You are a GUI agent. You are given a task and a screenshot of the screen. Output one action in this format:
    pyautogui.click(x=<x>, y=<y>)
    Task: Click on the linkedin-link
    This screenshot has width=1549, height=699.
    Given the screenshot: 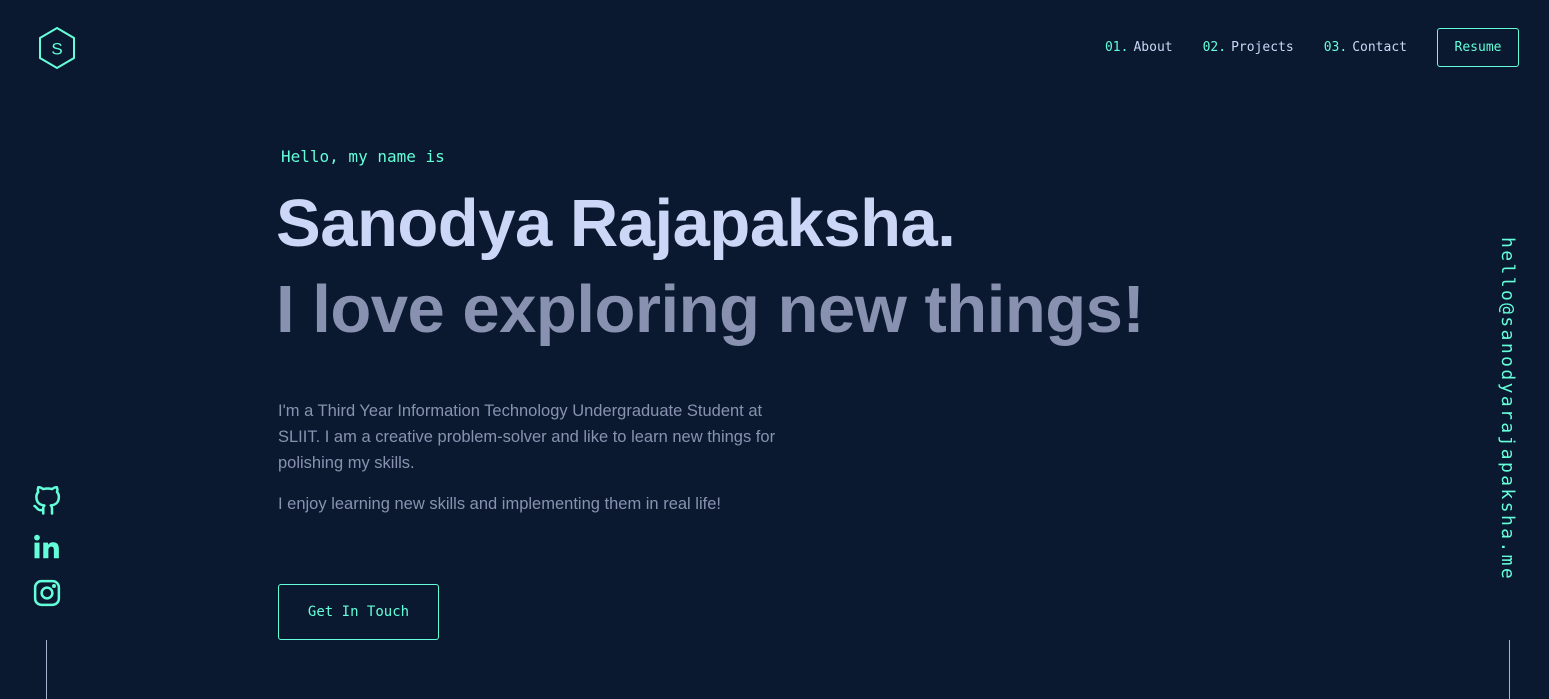 What is the action you would take?
    pyautogui.click(x=47, y=547)
    